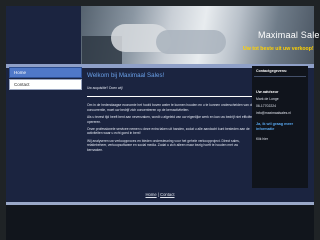 The height and width of the screenshot is (240, 320). Describe the element at coordinates (267, 92) in the screenshot. I see `advisor-title: Uw adviseur` at that location.